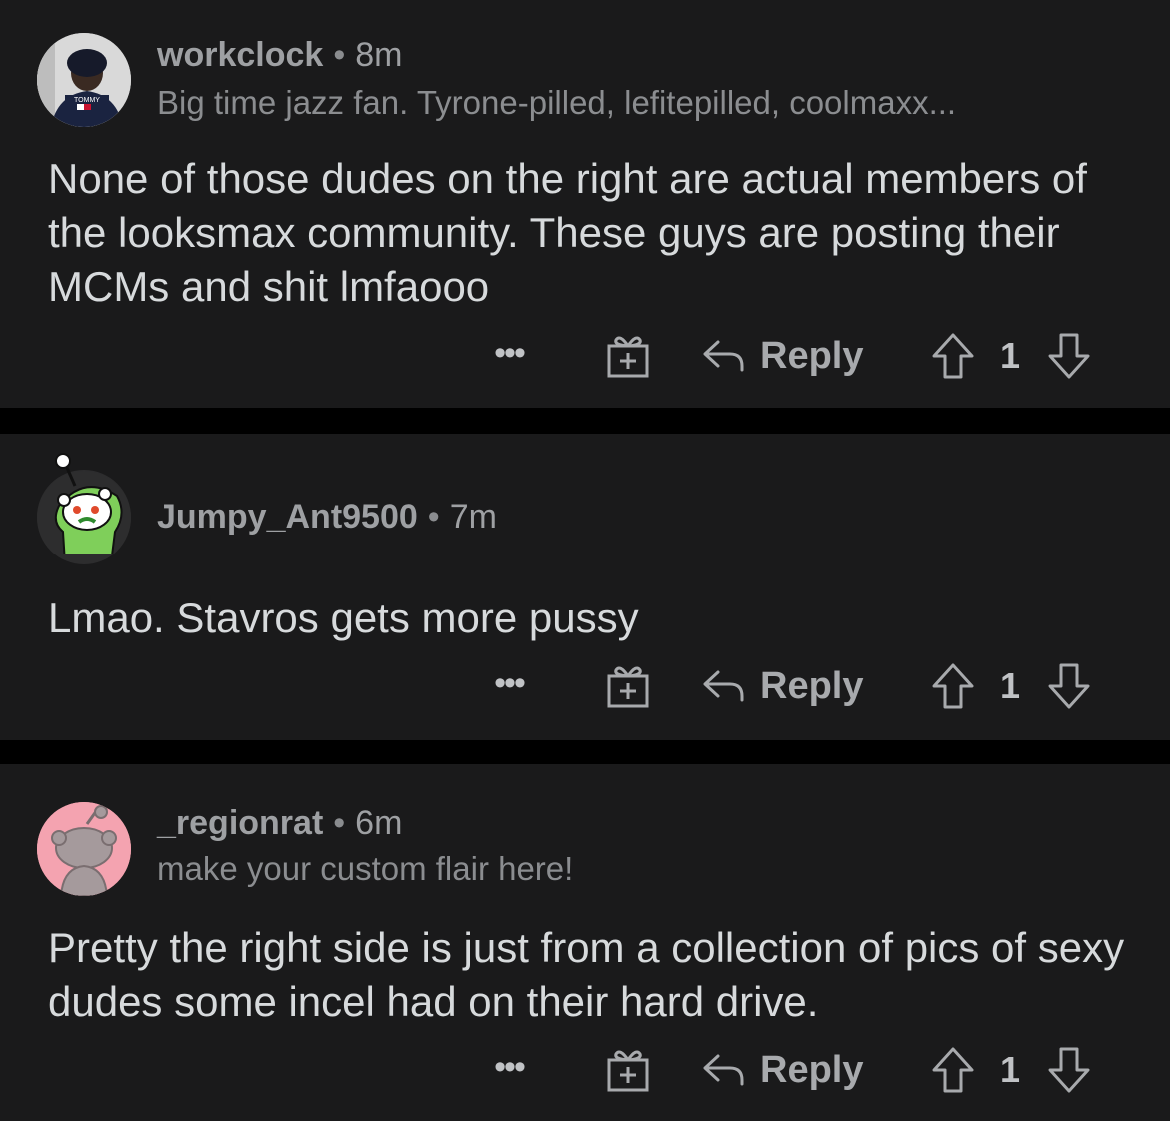  What do you see at coordinates (287, 517) in the screenshot?
I see `username: Jumpy_Ant9500` at bounding box center [287, 517].